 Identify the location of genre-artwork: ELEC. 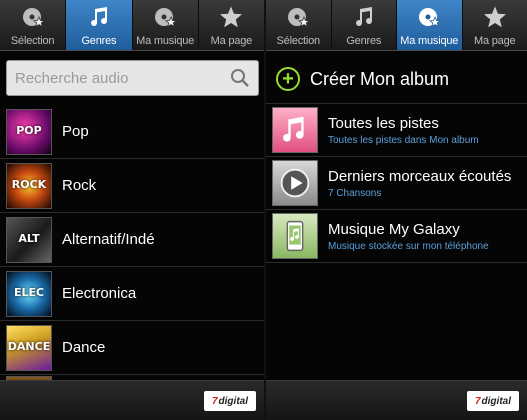
(29, 293).